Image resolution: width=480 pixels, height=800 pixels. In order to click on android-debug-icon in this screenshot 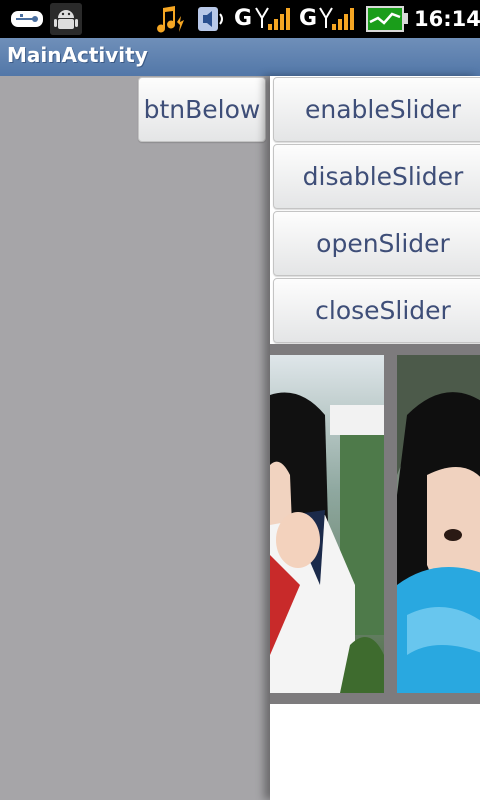, I will do `click(66, 19)`.